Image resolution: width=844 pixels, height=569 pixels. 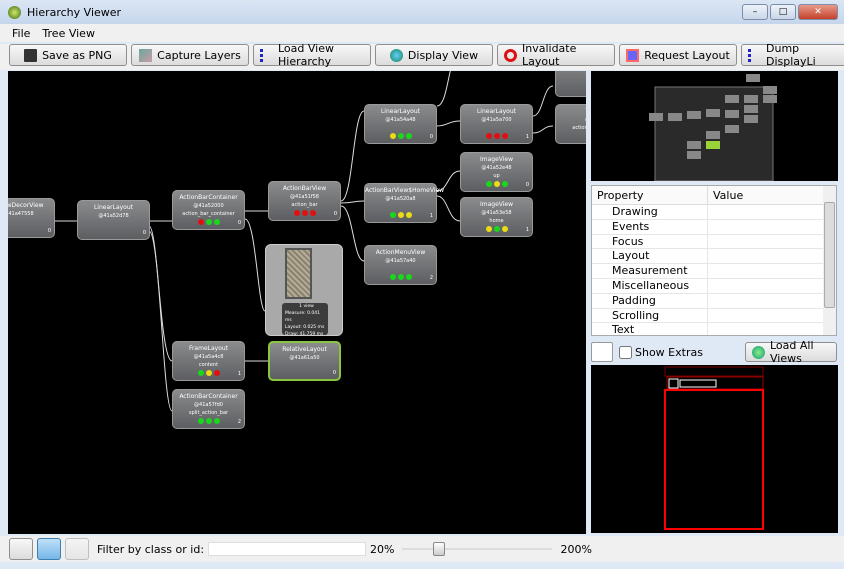 I want to click on minimize-button: –, so click(x=755, y=12).